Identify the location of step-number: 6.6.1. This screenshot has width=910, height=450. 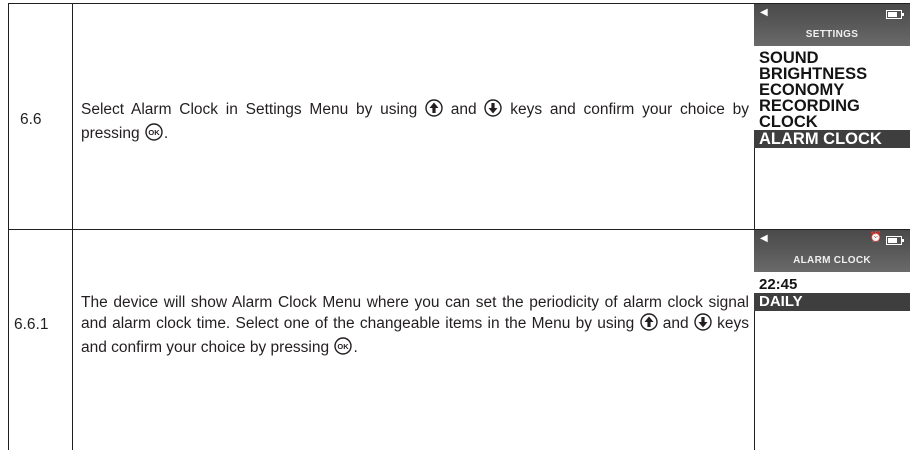
(31, 324).